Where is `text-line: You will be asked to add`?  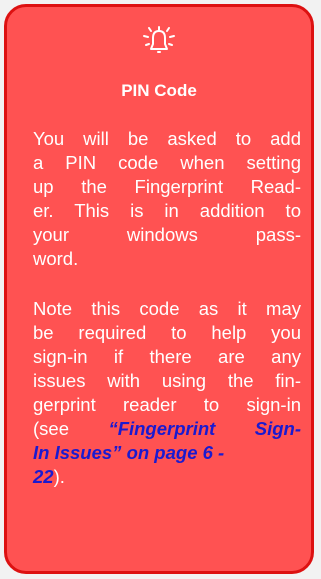
text-line: You will be asked to add is located at coordinates (167, 138).